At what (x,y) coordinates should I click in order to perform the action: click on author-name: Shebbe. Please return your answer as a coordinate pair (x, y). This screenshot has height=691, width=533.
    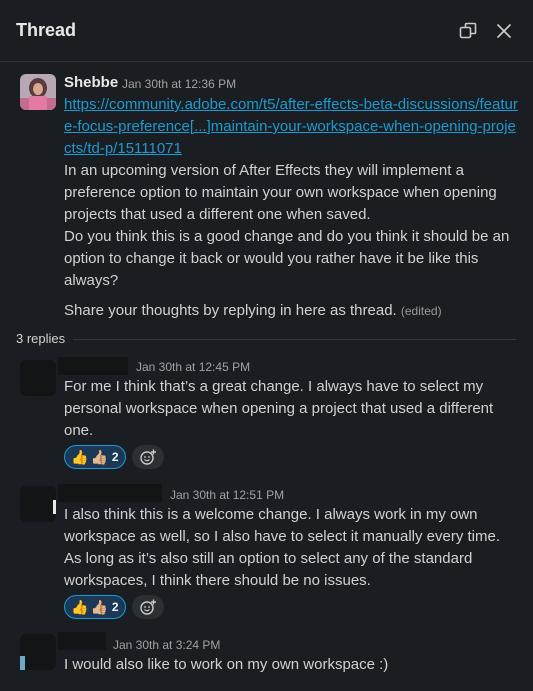
    Looking at the image, I should click on (91, 82).